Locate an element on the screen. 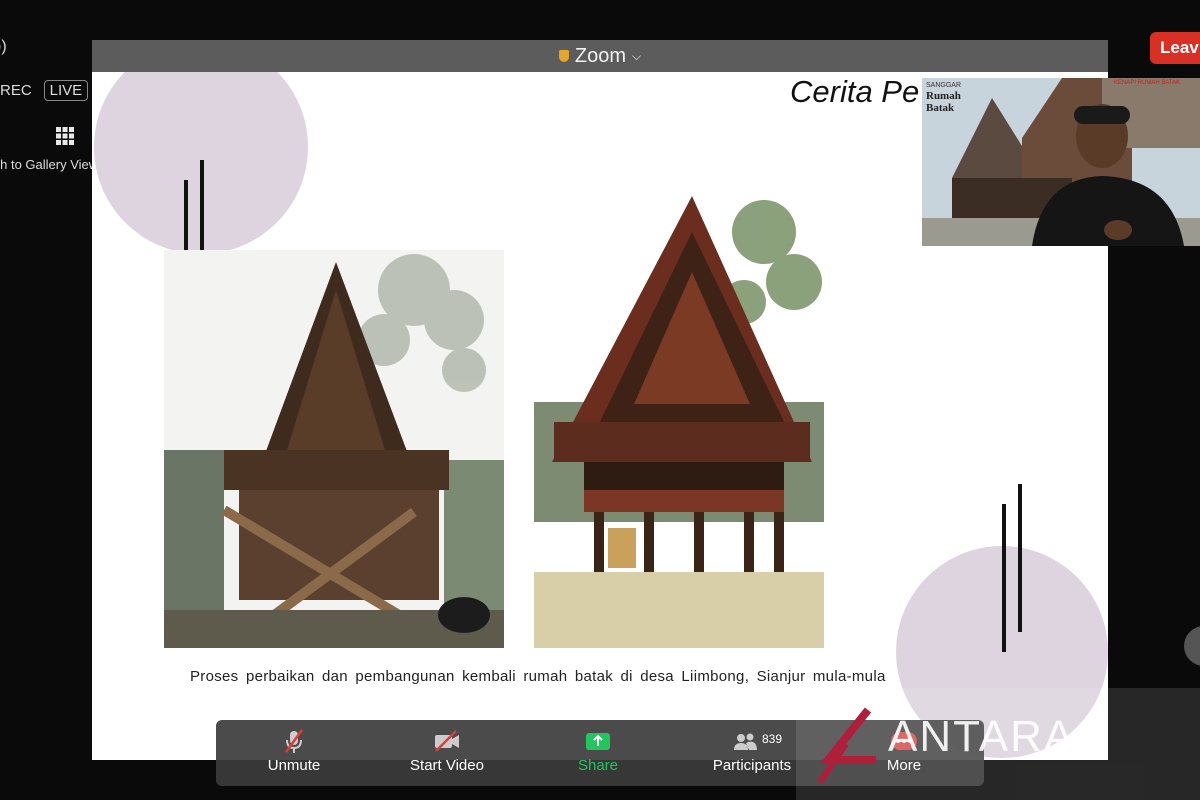 This screenshot has width=1200, height=800. start-video-button: Start Video is located at coordinates (447, 751).